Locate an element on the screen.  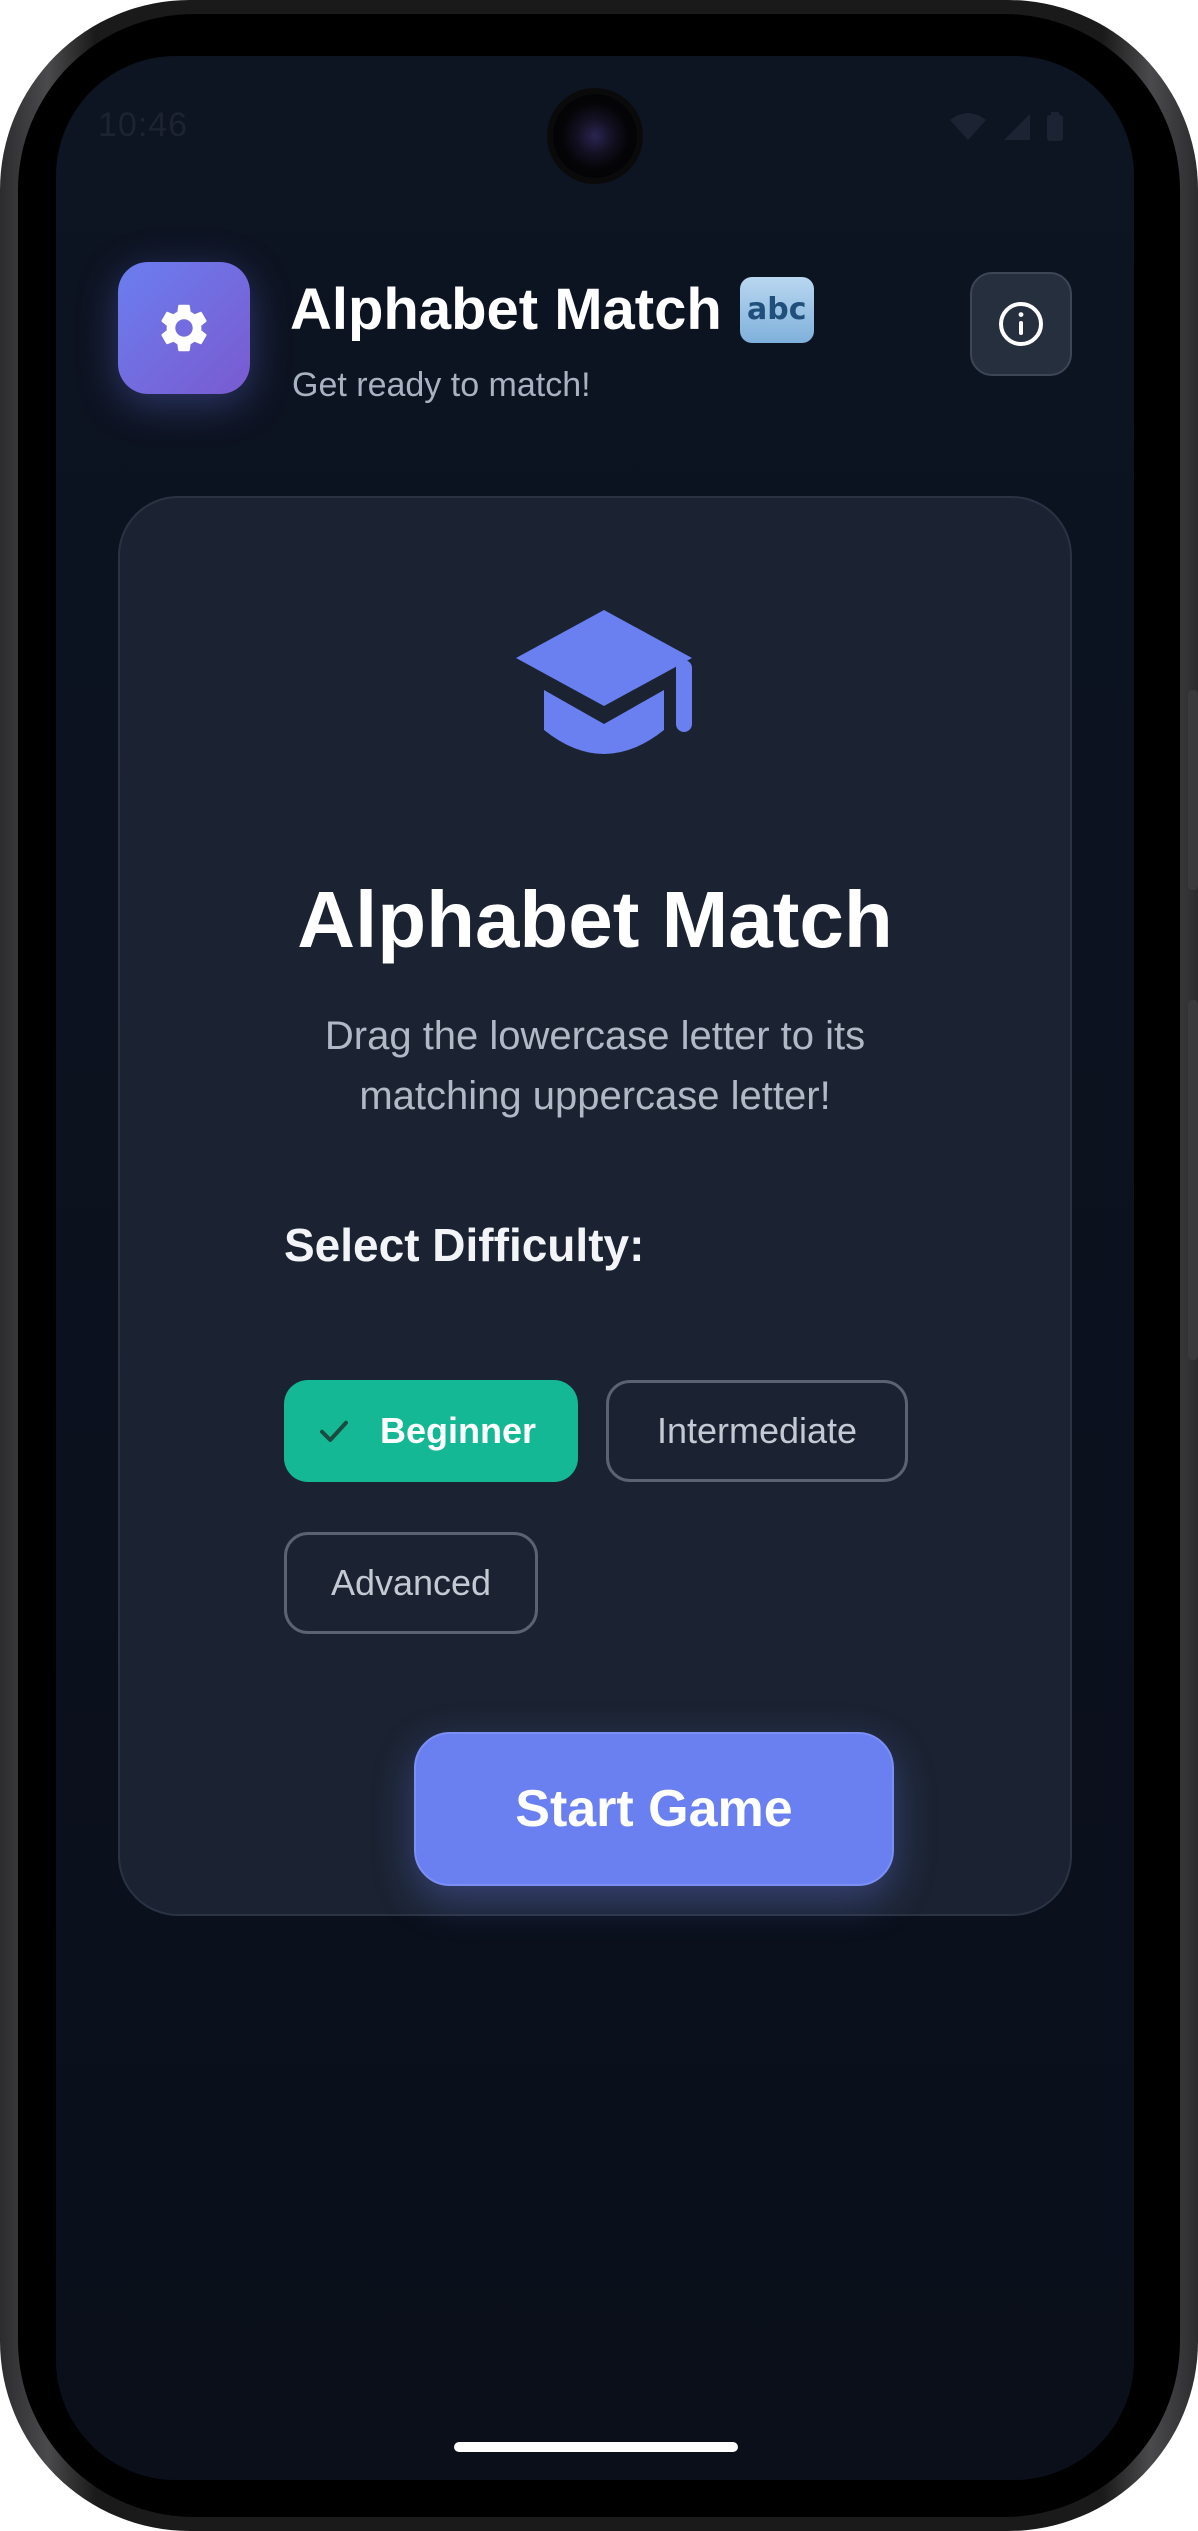
difficulty-chip-label: Advanced is located at coordinates (411, 1582).